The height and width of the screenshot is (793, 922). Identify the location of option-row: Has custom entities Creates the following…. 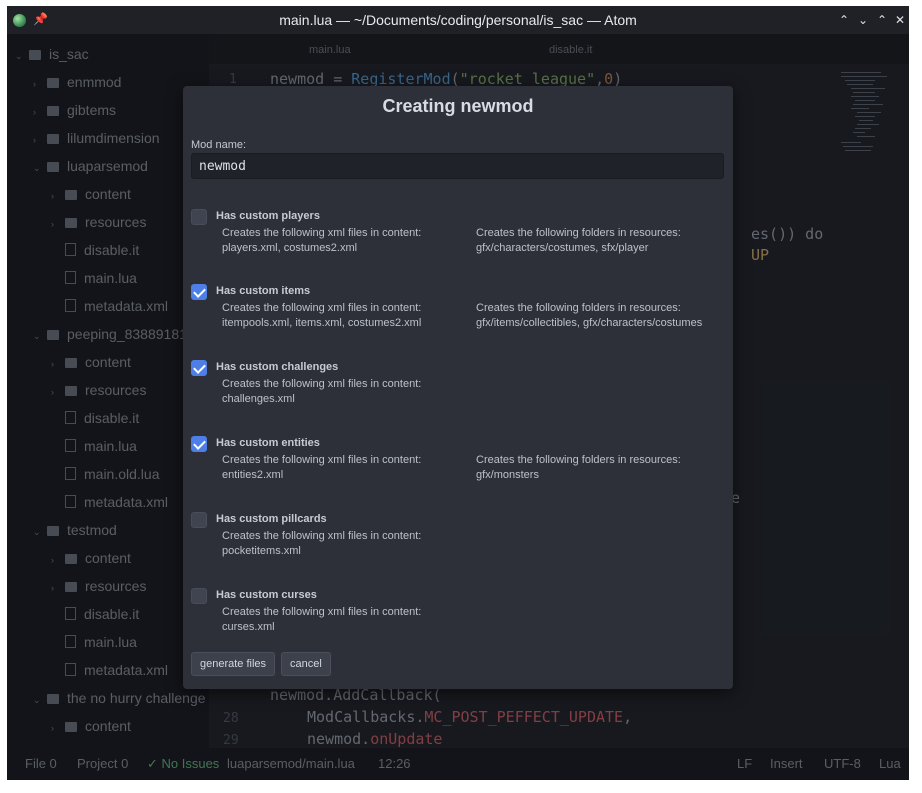
(461, 466).